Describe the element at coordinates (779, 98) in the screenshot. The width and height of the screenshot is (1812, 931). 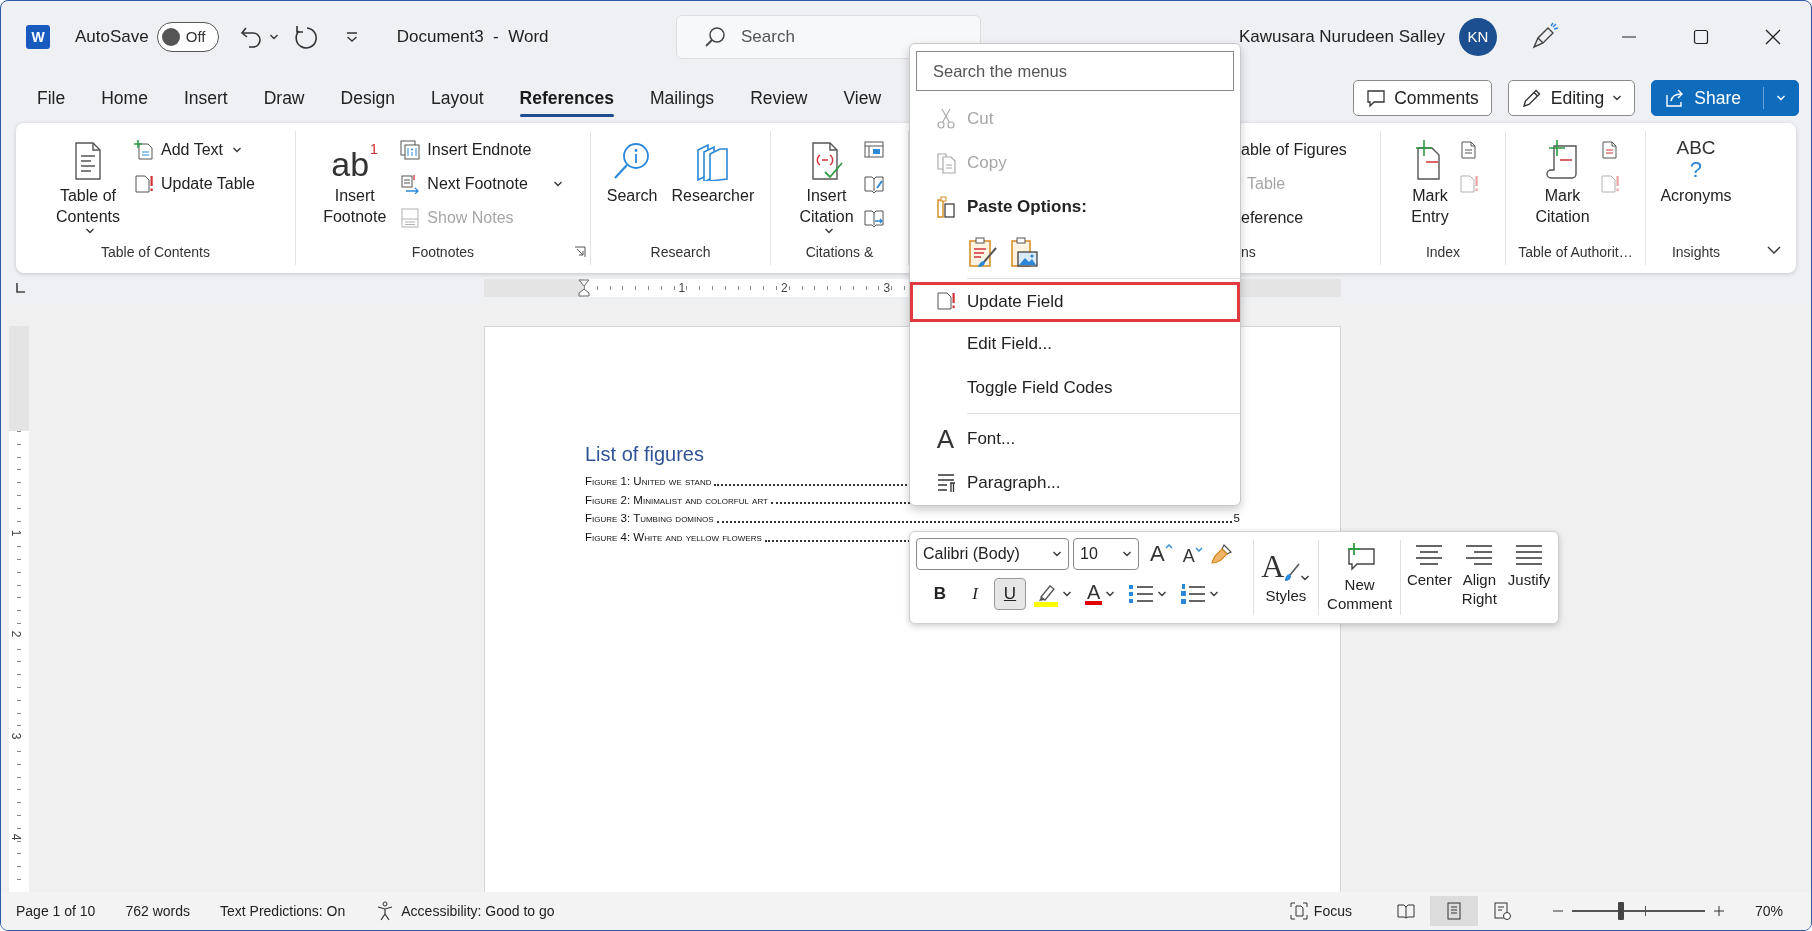
I see `ribbon-tab: Review` at that location.